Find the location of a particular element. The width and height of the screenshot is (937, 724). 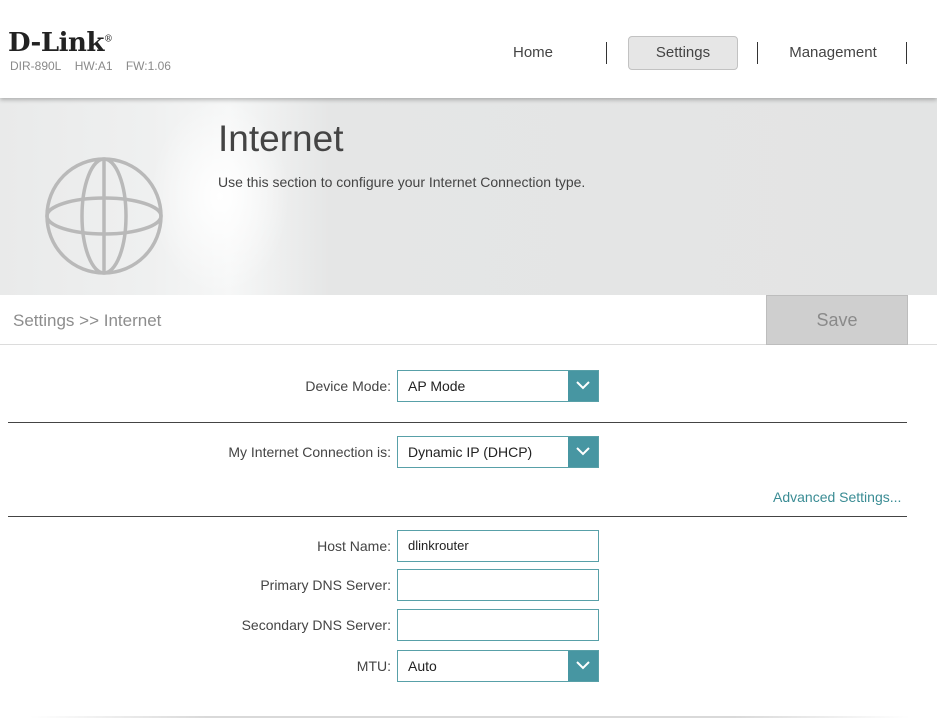

host-name-row: Host Name: dlinkrouter is located at coordinates (468, 546).